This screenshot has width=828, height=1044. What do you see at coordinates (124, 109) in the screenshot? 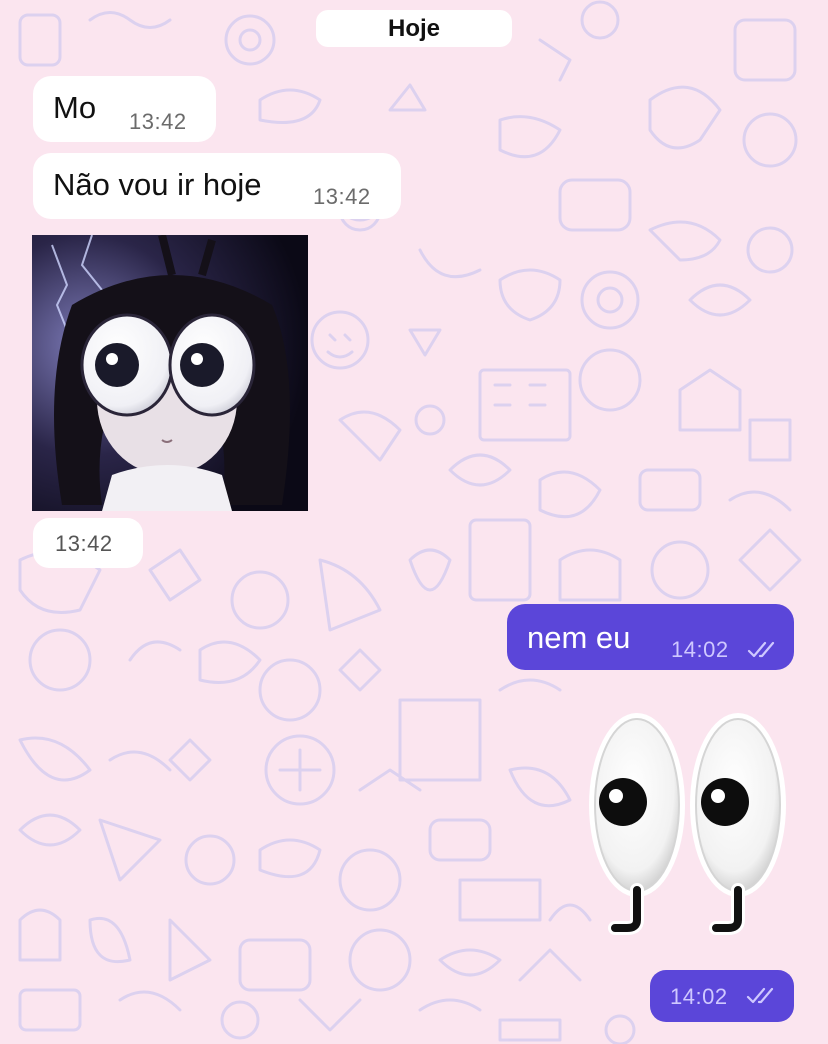
I see `message-incoming: Mo 13:42` at bounding box center [124, 109].